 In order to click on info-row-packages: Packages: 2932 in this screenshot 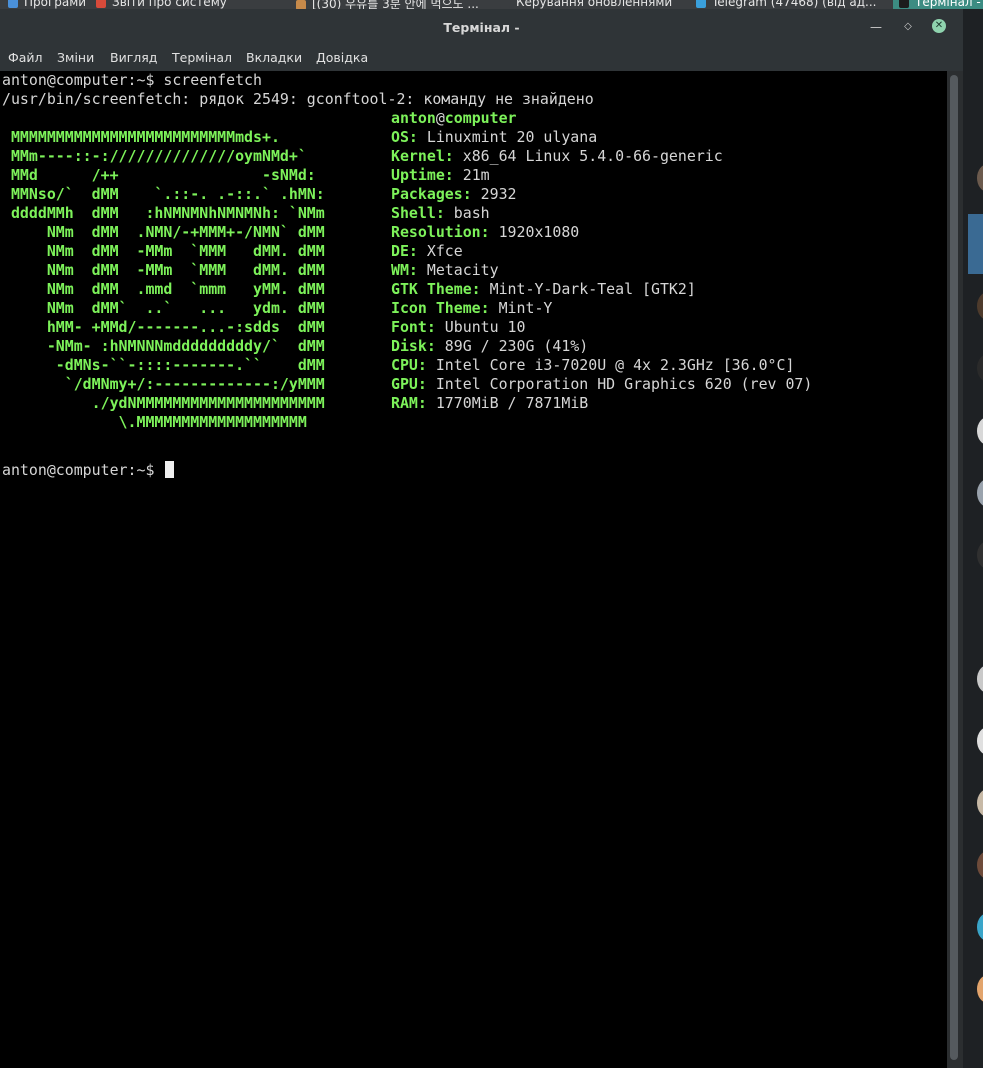, I will do `click(454, 194)`.